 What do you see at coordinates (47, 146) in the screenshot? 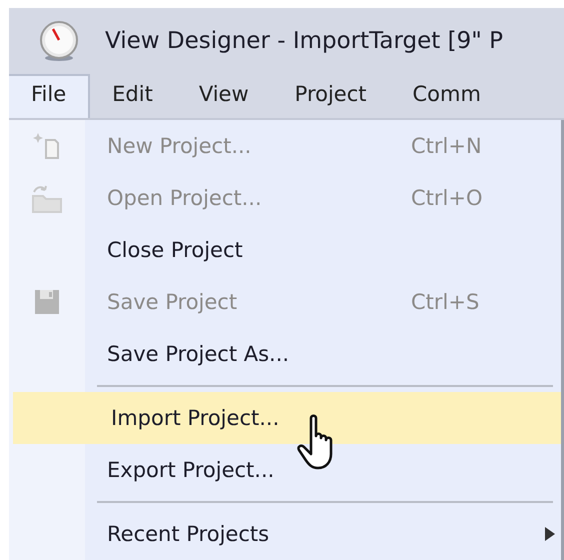
I see `new-document-icon` at bounding box center [47, 146].